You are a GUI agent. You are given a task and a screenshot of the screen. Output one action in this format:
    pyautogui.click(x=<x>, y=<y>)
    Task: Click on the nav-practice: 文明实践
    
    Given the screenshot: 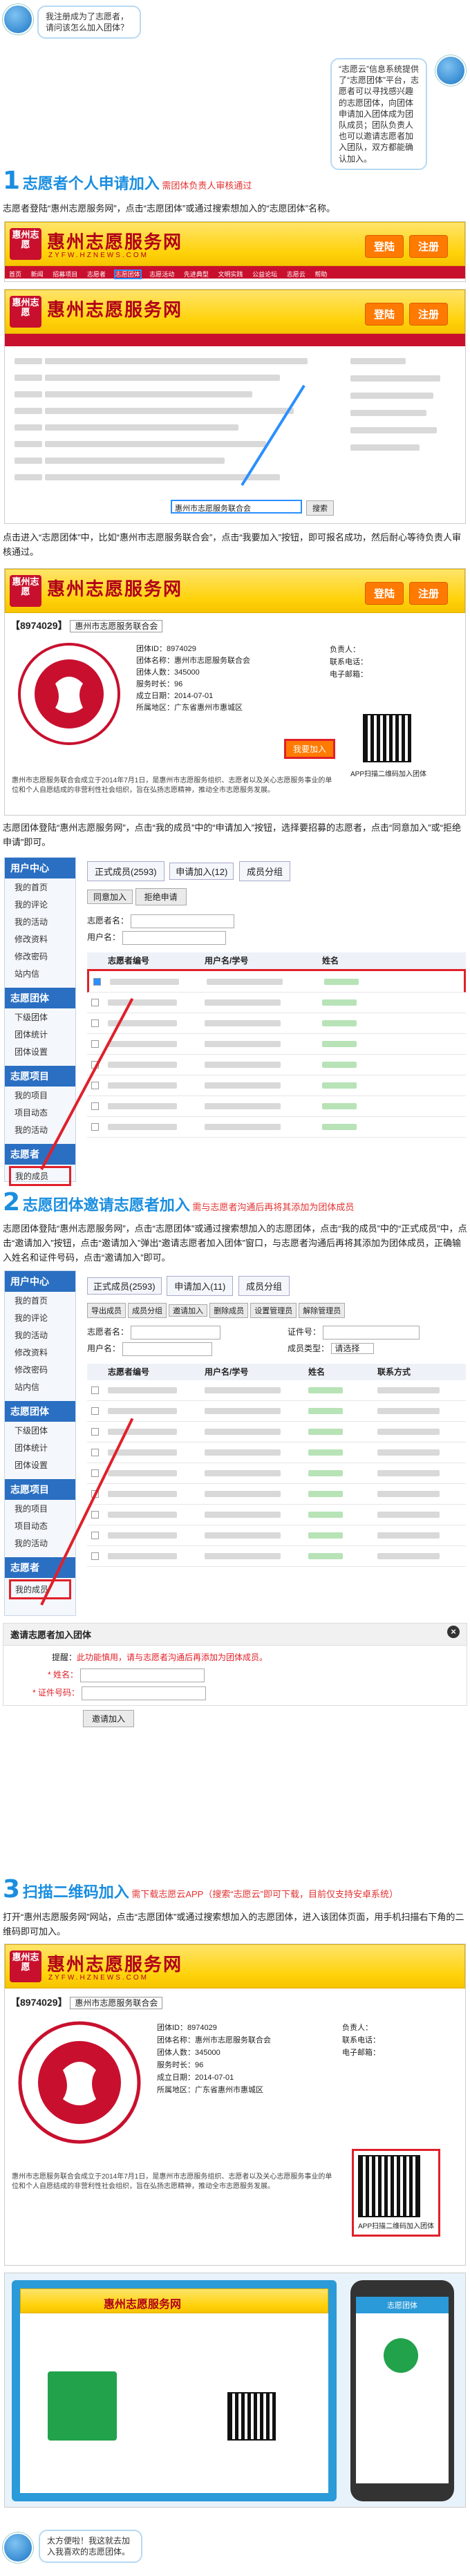 What is the action you would take?
    pyautogui.click(x=230, y=274)
    